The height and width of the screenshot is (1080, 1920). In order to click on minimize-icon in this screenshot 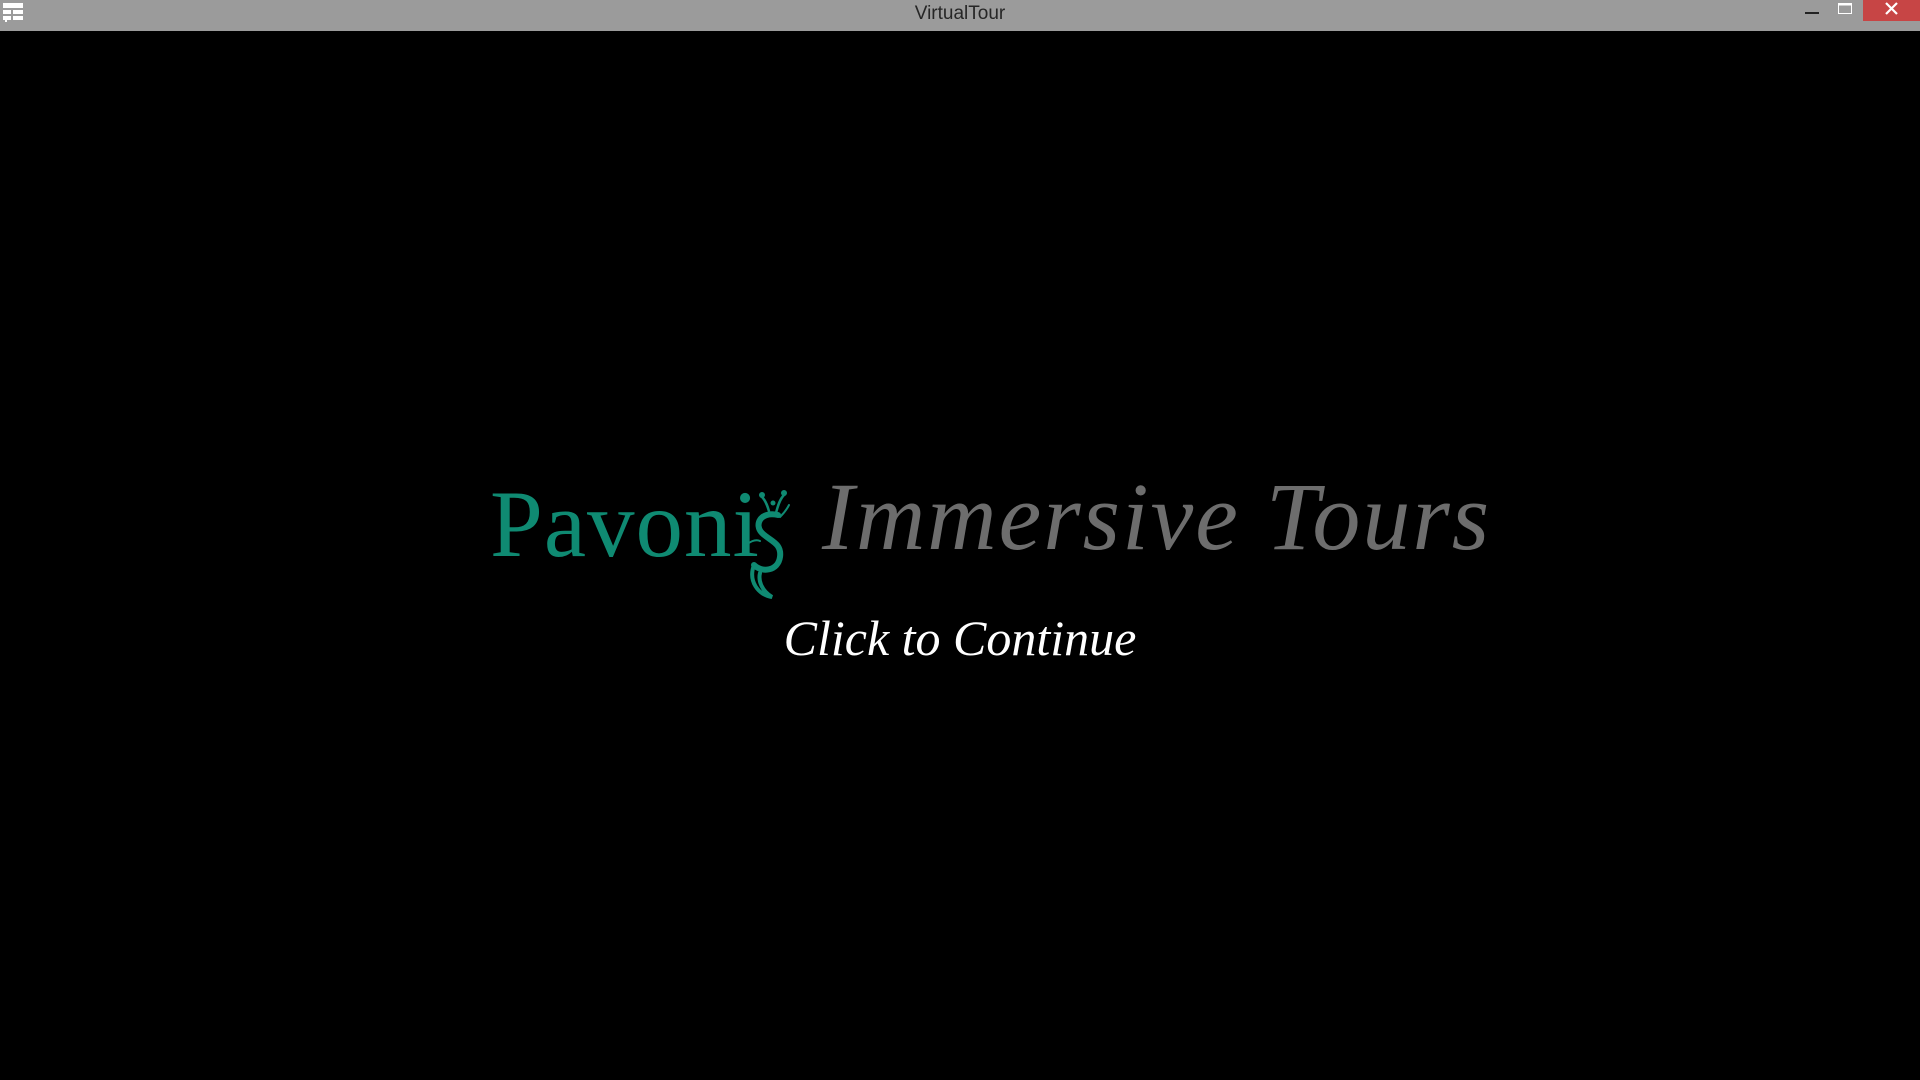, I will do `click(1812, 11)`.